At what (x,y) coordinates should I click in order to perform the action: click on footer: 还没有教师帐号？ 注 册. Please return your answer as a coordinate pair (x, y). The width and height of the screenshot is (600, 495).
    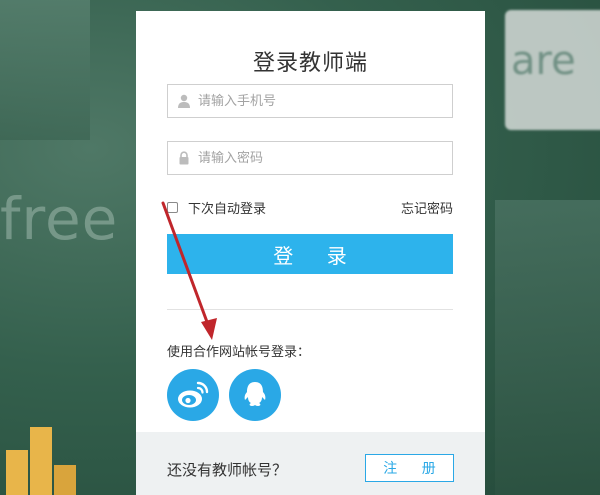
    Looking at the image, I should click on (310, 463).